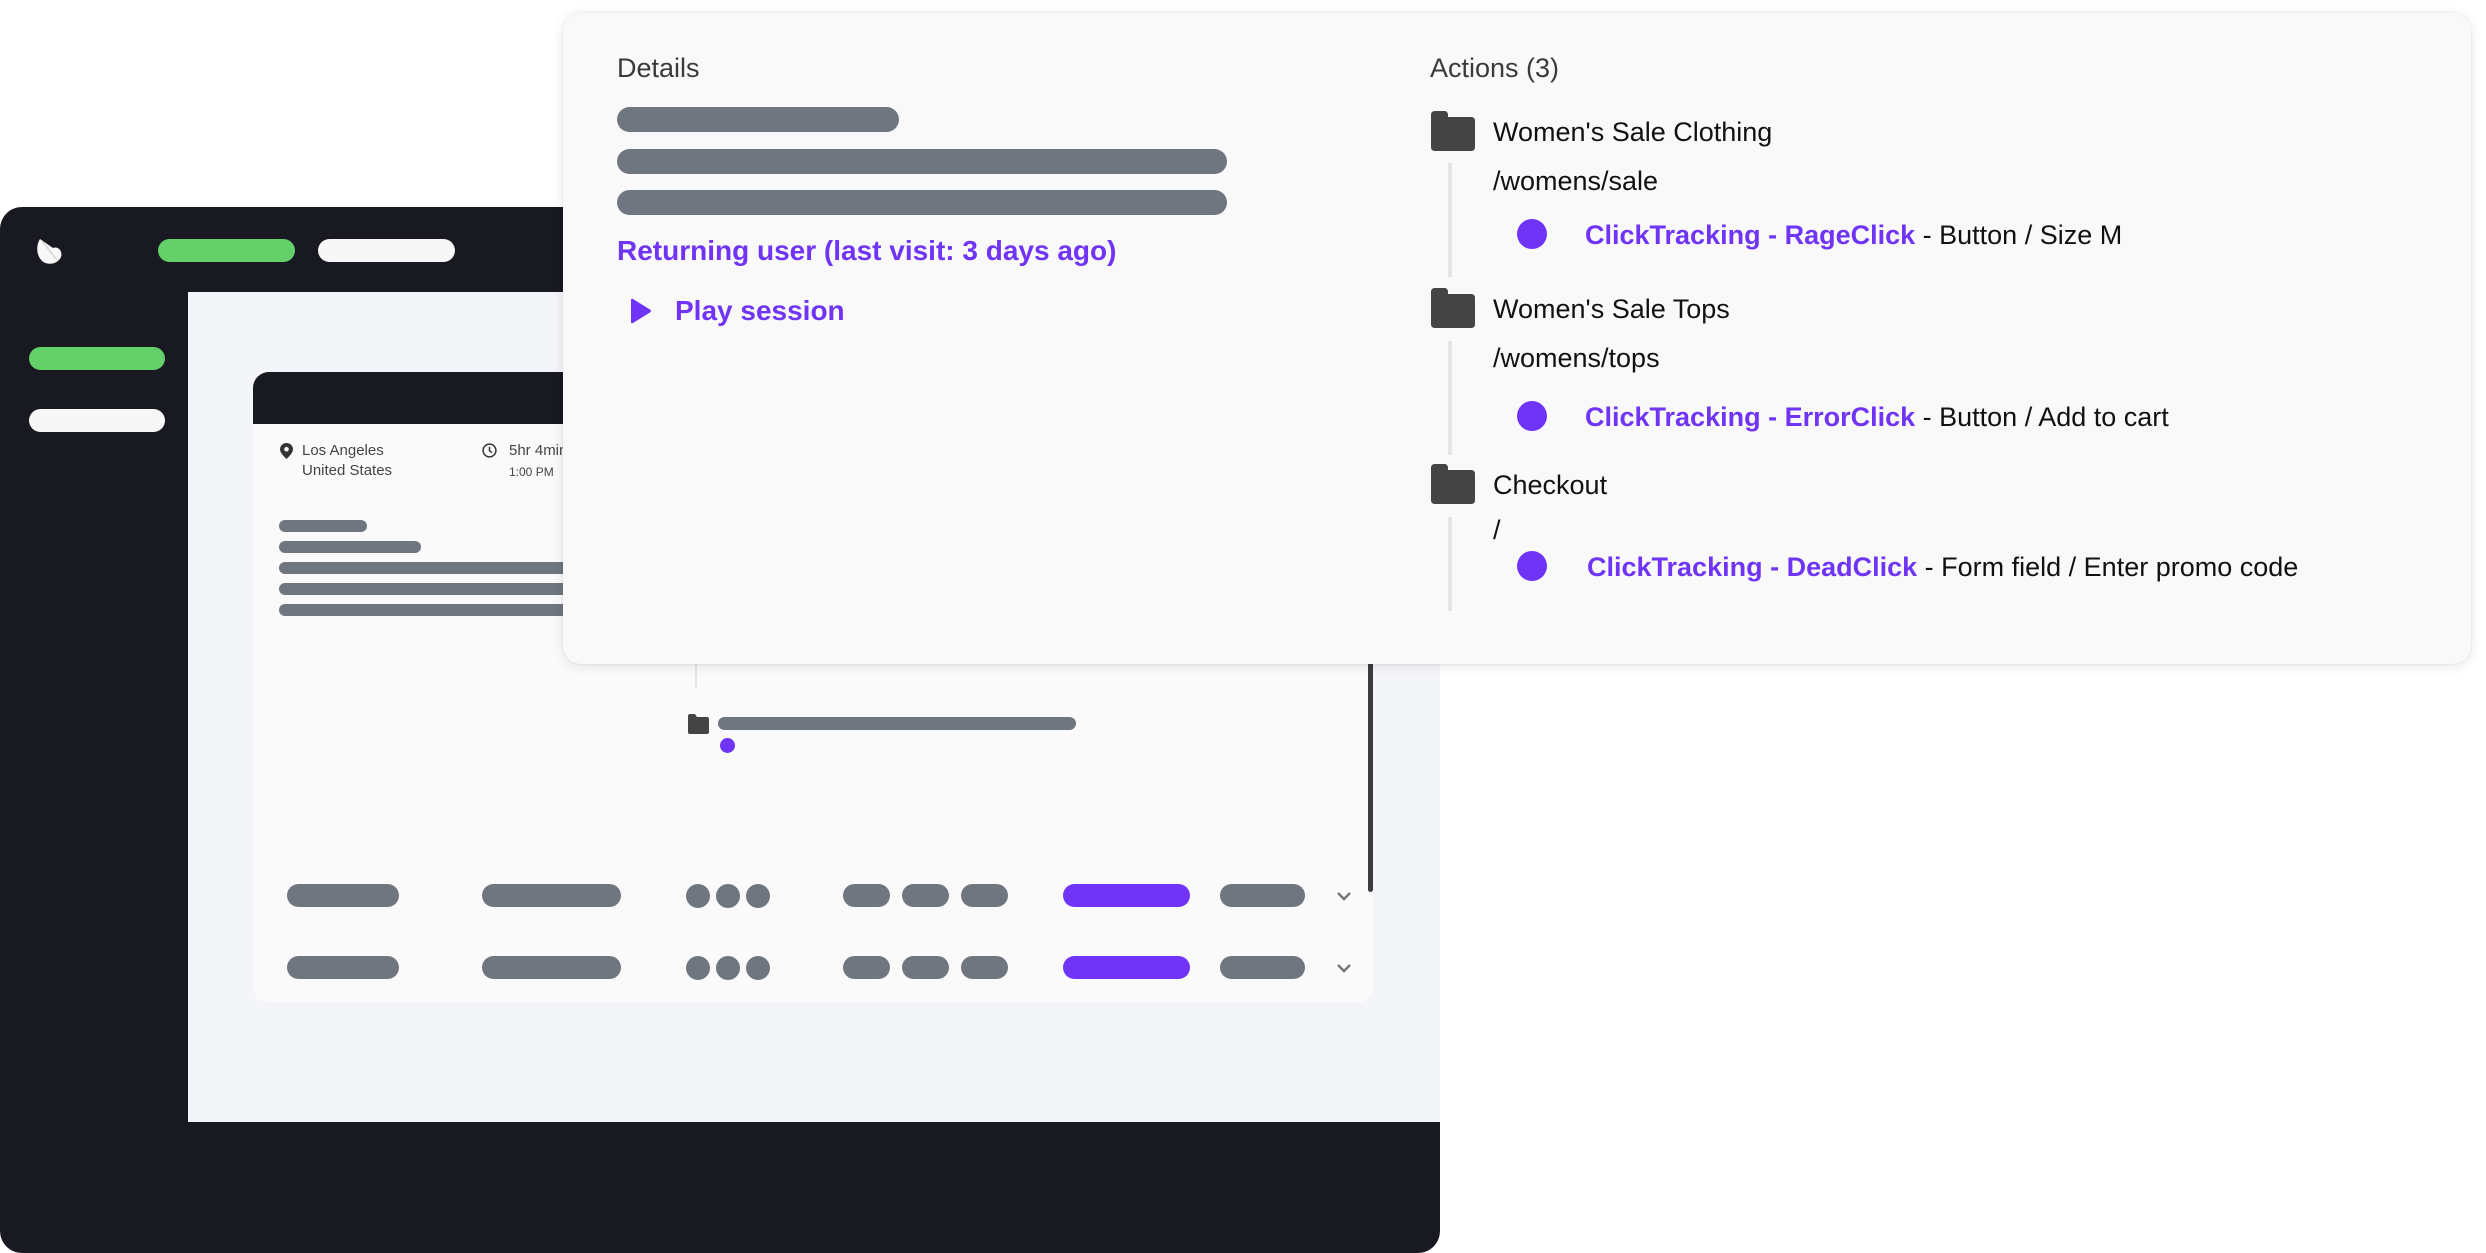 This screenshot has height=1253, width=2486. What do you see at coordinates (347, 470) in the screenshot?
I see `location-country: United States` at bounding box center [347, 470].